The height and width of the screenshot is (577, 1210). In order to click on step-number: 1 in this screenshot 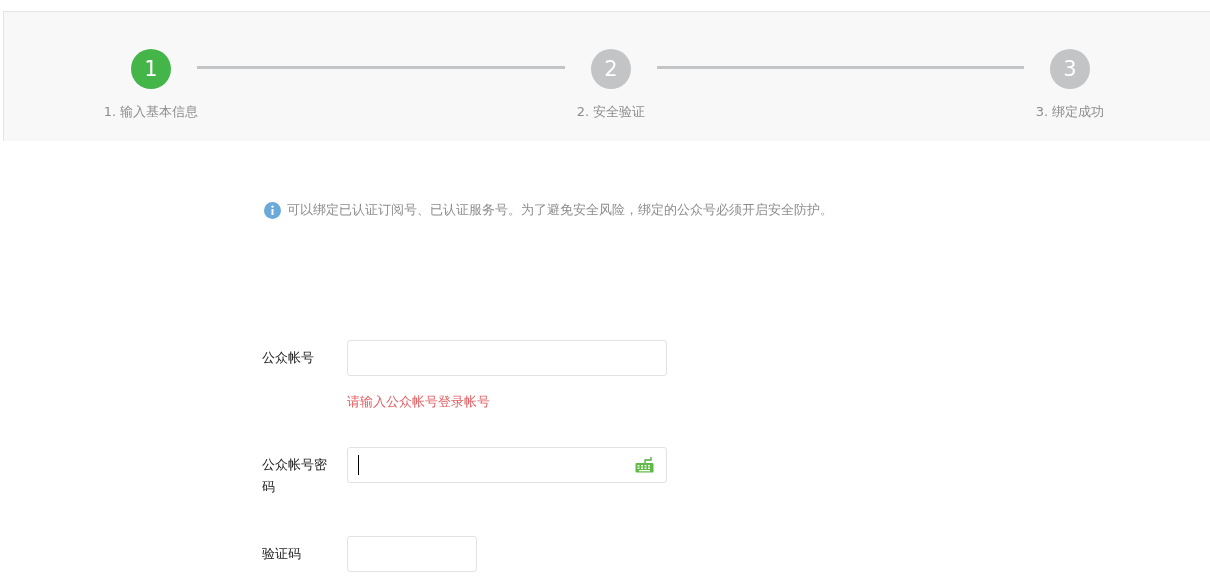, I will do `click(151, 69)`.